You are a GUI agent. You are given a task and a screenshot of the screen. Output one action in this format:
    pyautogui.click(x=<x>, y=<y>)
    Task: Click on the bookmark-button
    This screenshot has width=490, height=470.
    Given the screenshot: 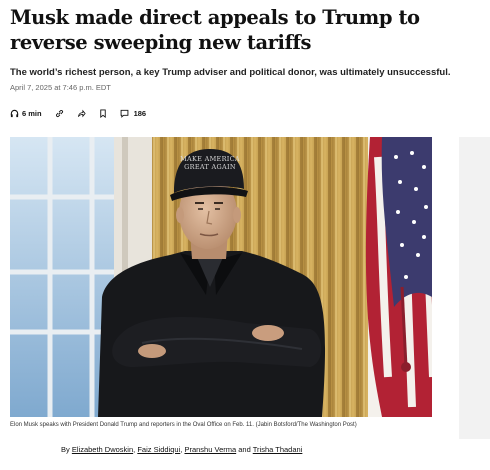 What is the action you would take?
    pyautogui.click(x=103, y=113)
    